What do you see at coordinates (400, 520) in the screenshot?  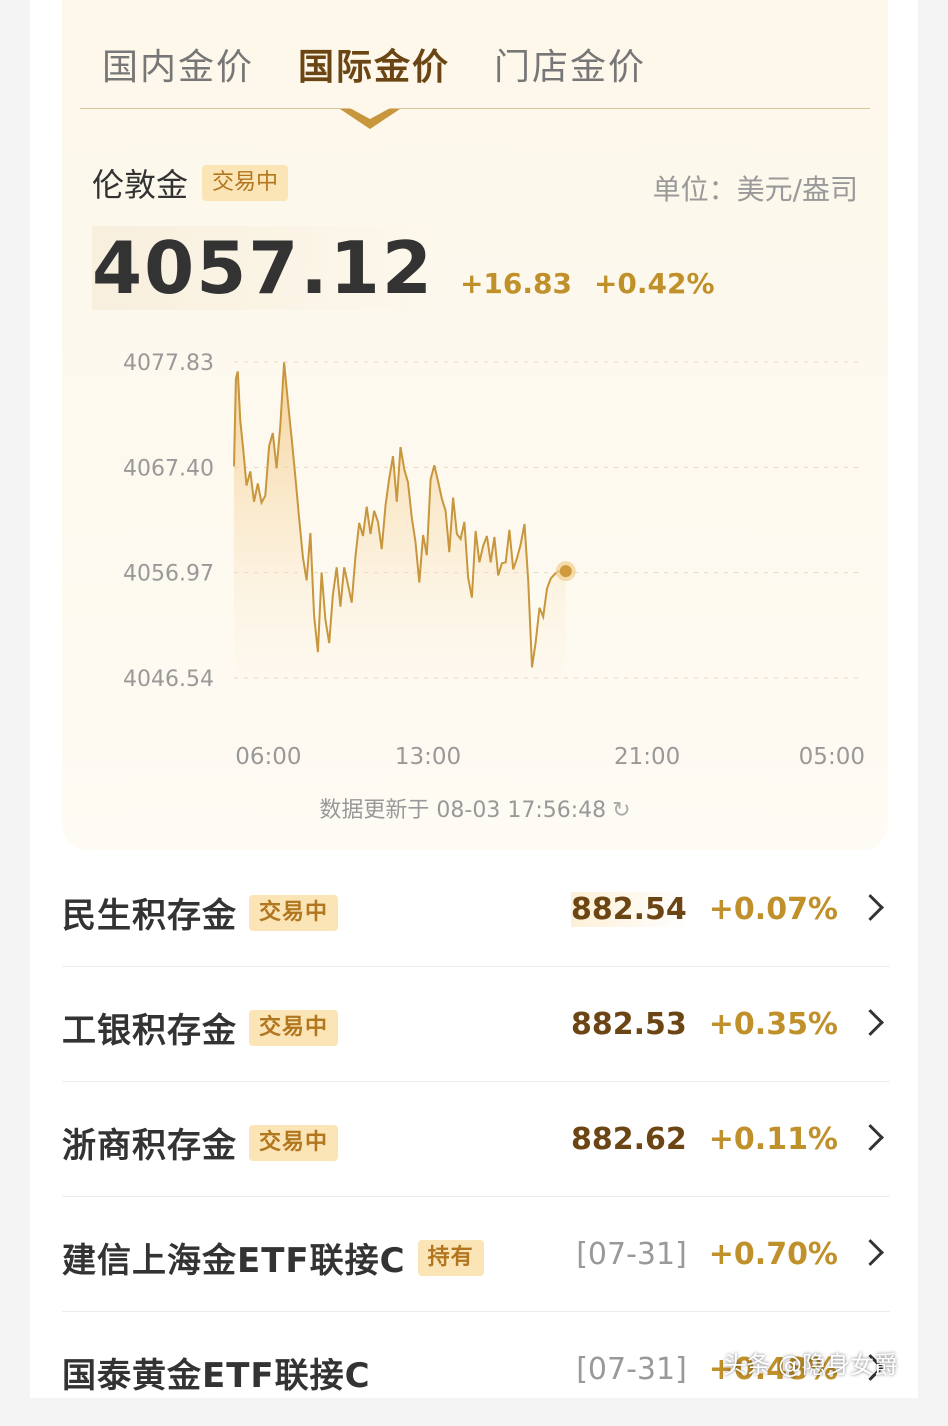 I see `price-area-fill` at bounding box center [400, 520].